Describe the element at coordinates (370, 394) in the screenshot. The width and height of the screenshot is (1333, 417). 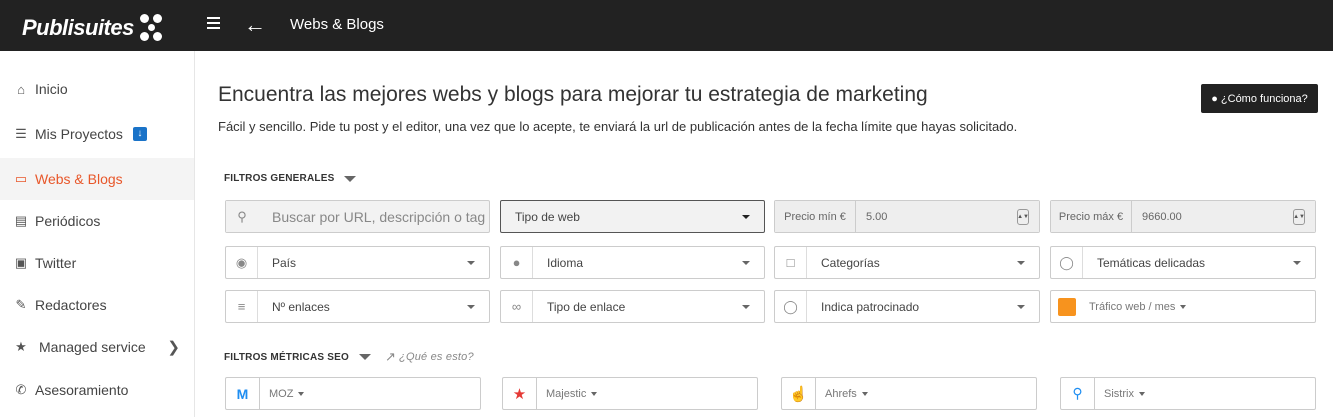
I see `moz-label: MOZ` at that location.